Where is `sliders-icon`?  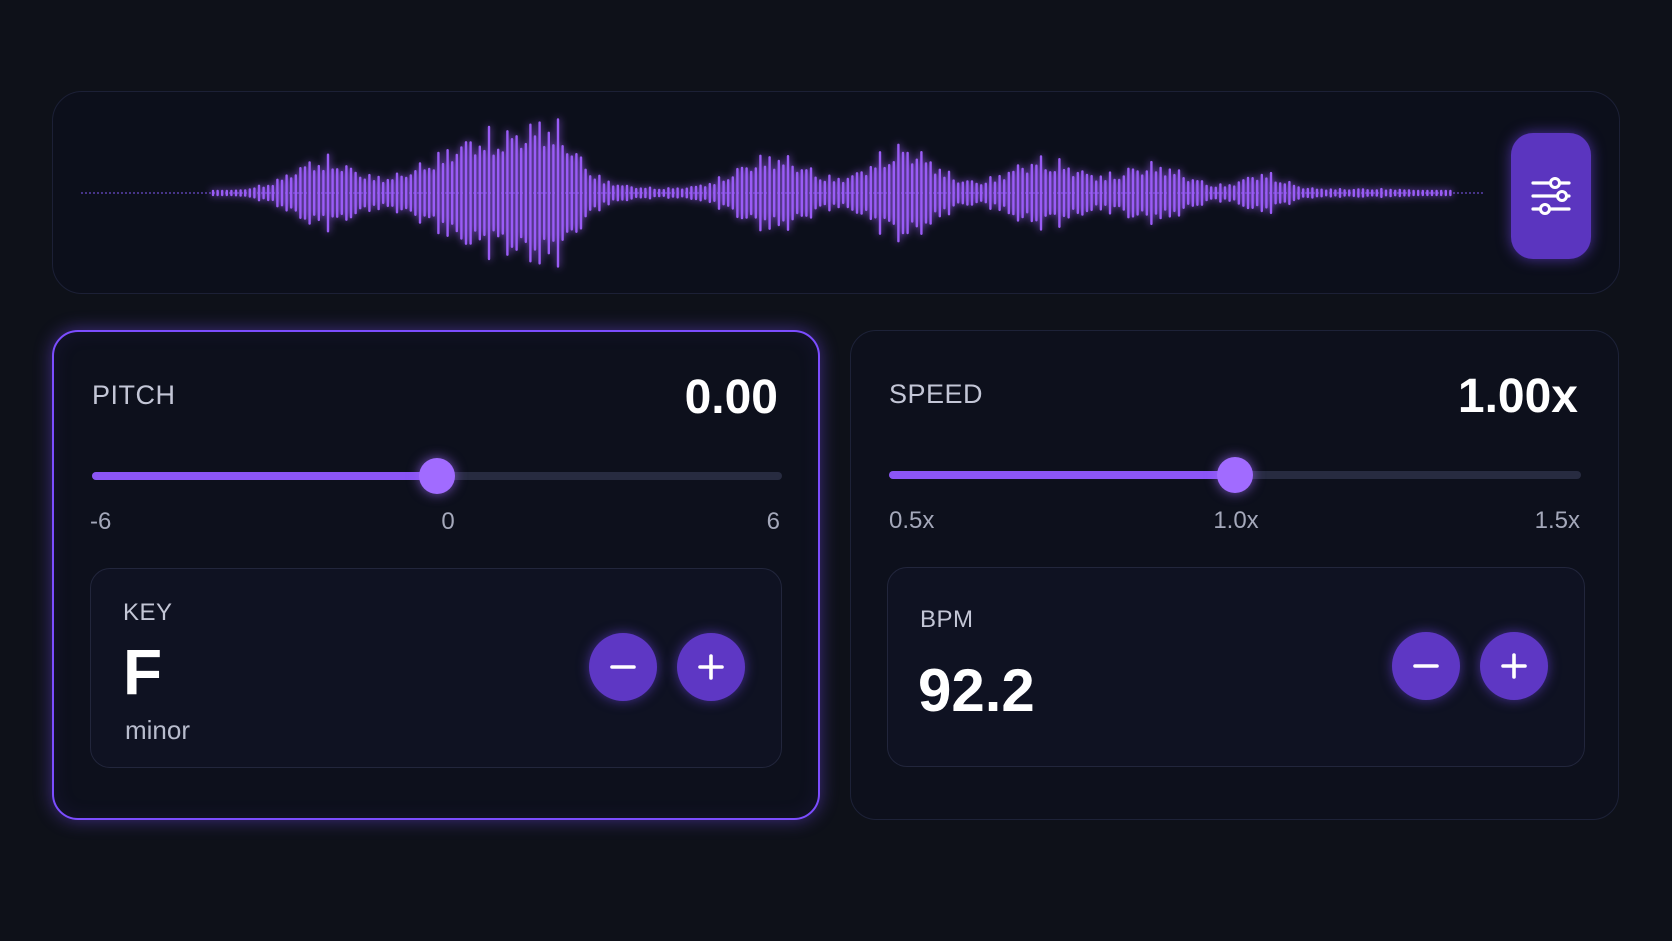 sliders-icon is located at coordinates (1551, 196).